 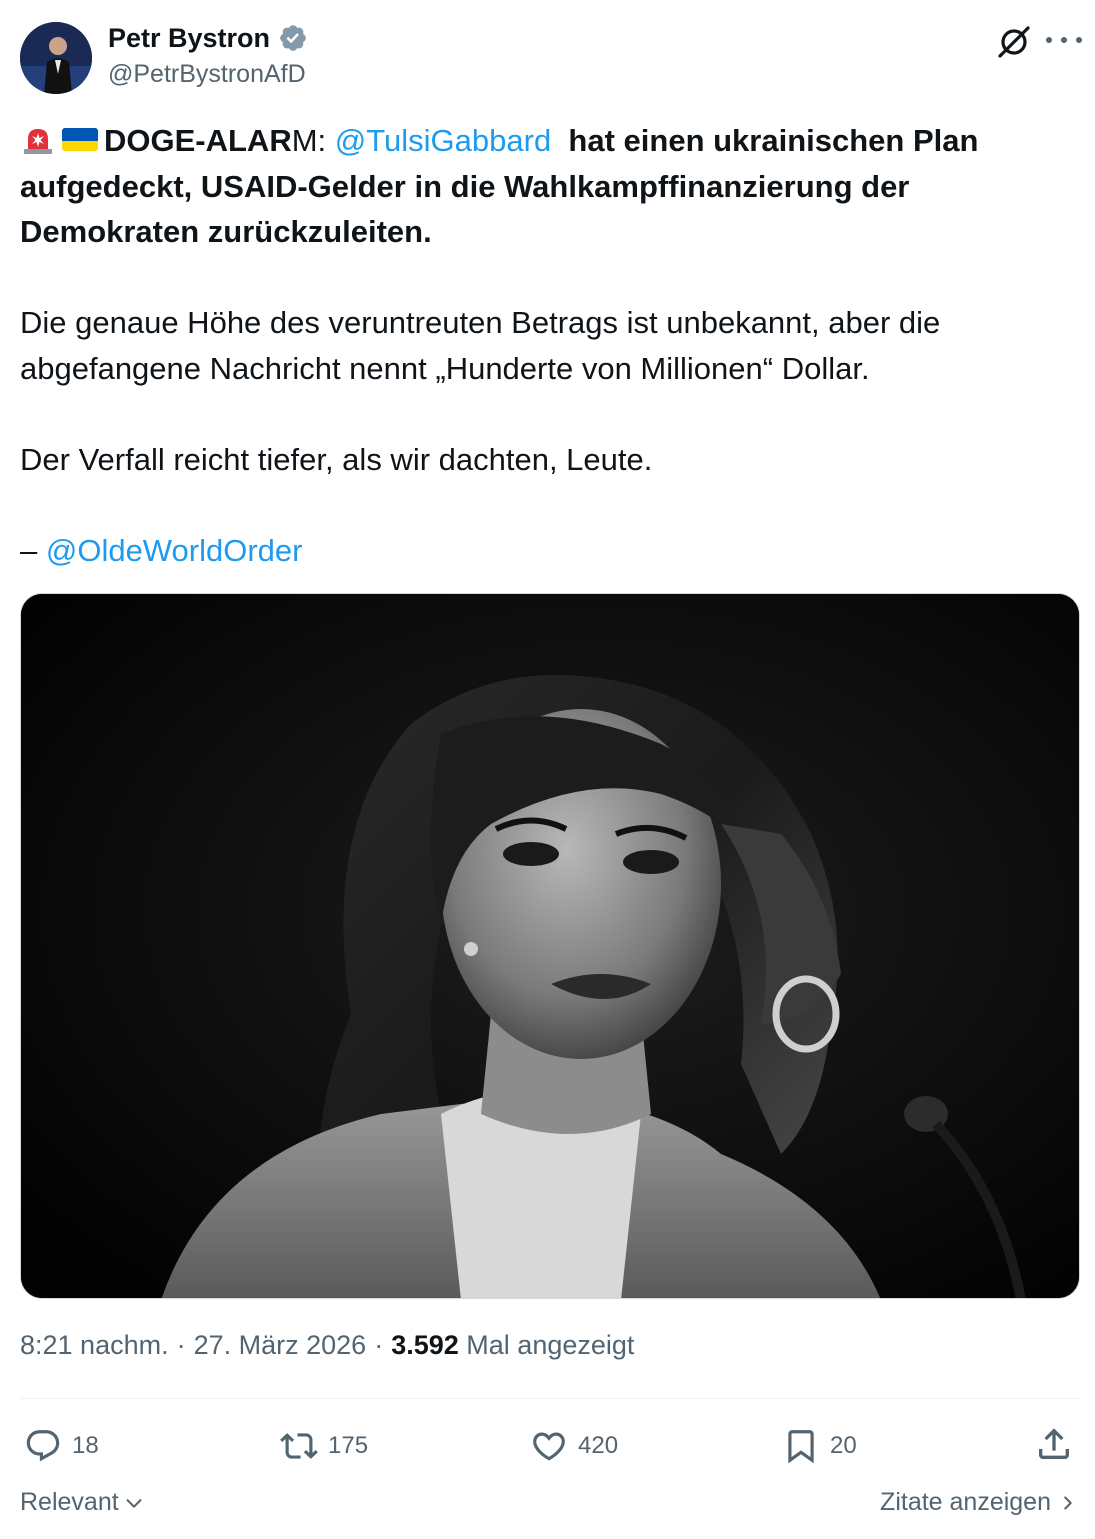 I want to click on author-name-row: Petr Bystron, so click(x=208, y=38).